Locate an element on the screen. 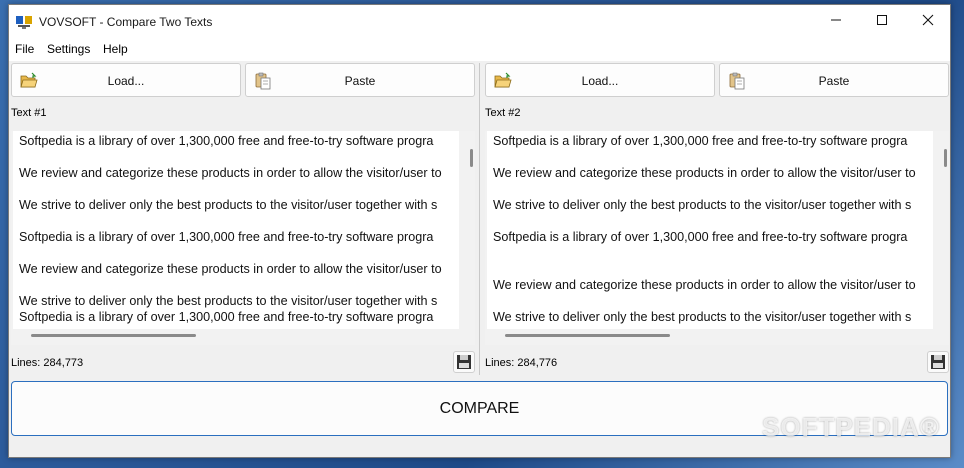 The height and width of the screenshot is (468, 964). text-2-label: Text #2 is located at coordinates (503, 113).